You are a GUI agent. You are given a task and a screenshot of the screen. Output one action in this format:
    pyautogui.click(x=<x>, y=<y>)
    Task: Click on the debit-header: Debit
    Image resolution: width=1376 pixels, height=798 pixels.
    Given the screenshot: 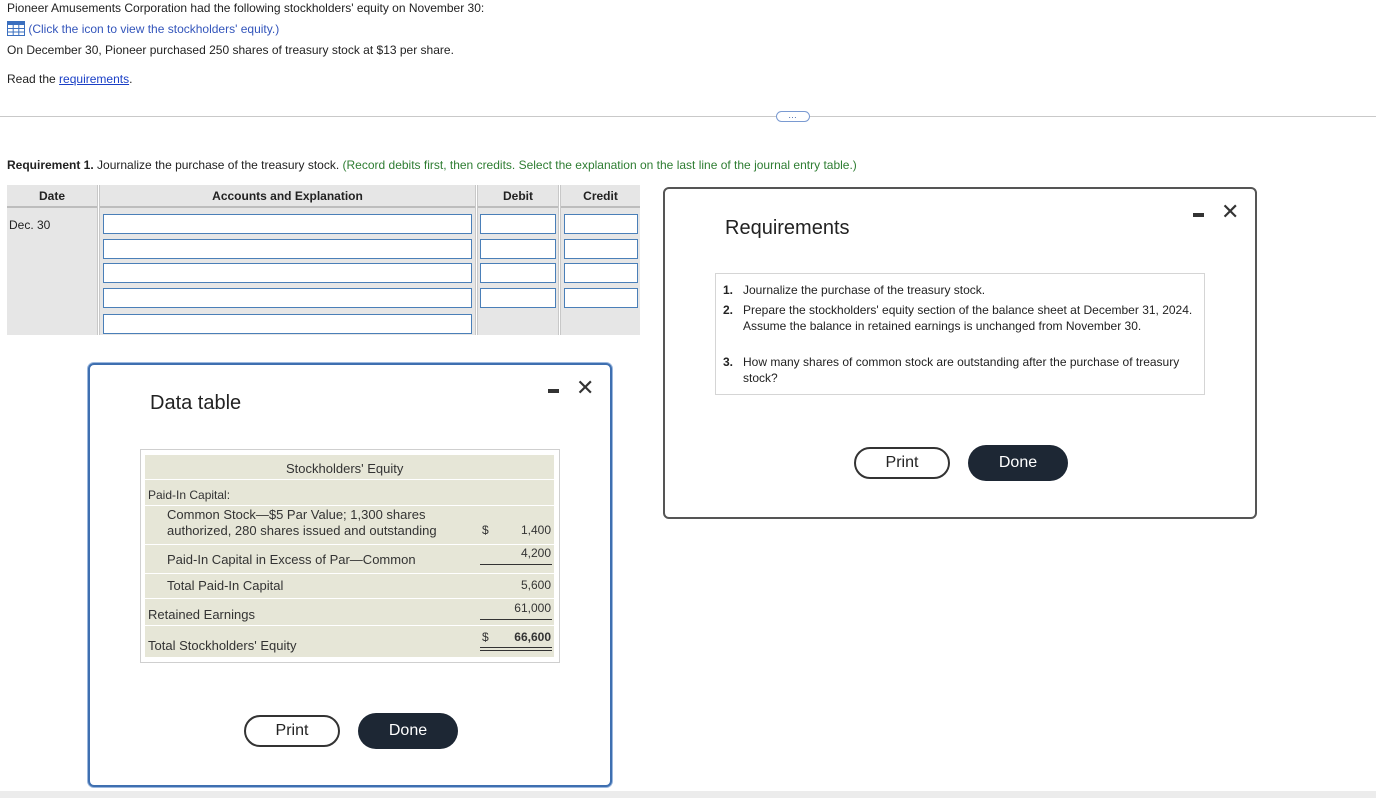 What is the action you would take?
    pyautogui.click(x=518, y=196)
    